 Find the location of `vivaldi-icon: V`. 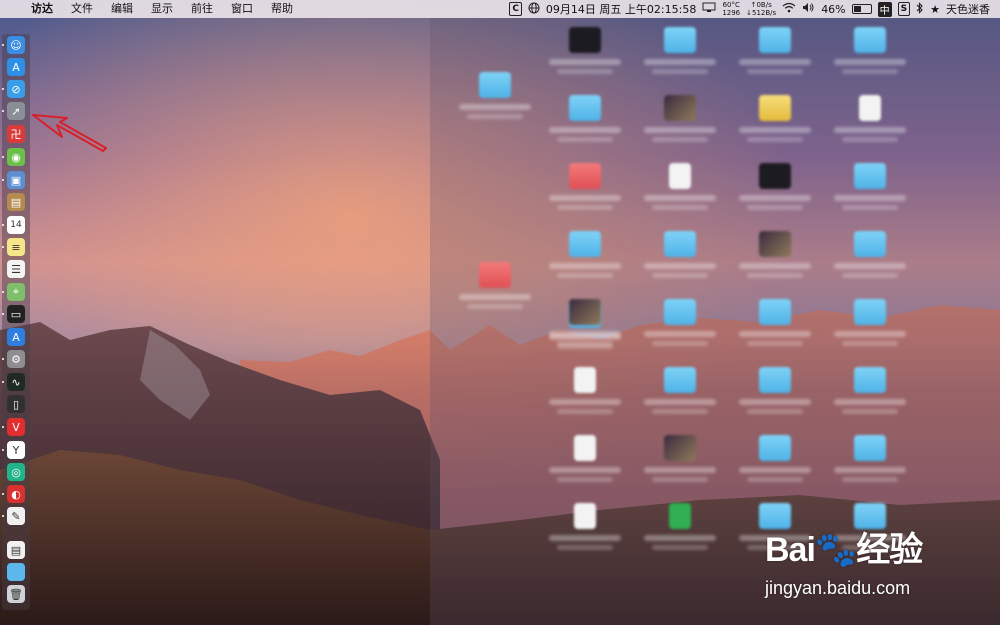

vivaldi-icon: V is located at coordinates (16, 427).